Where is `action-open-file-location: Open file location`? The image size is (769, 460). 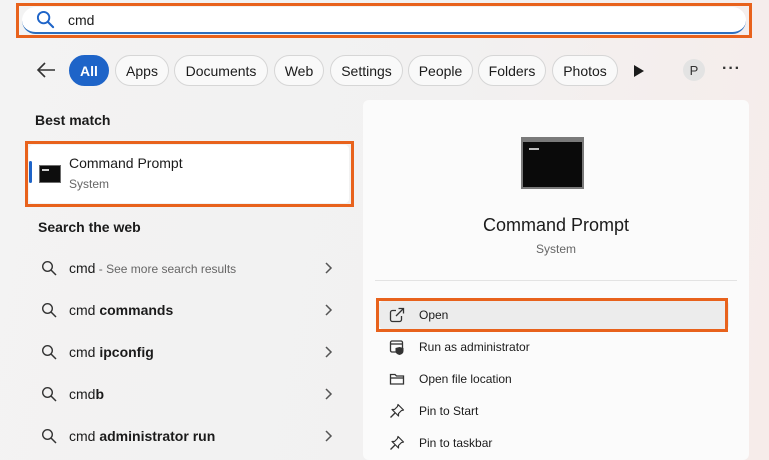 action-open-file-location: Open file location is located at coordinates (554, 379).